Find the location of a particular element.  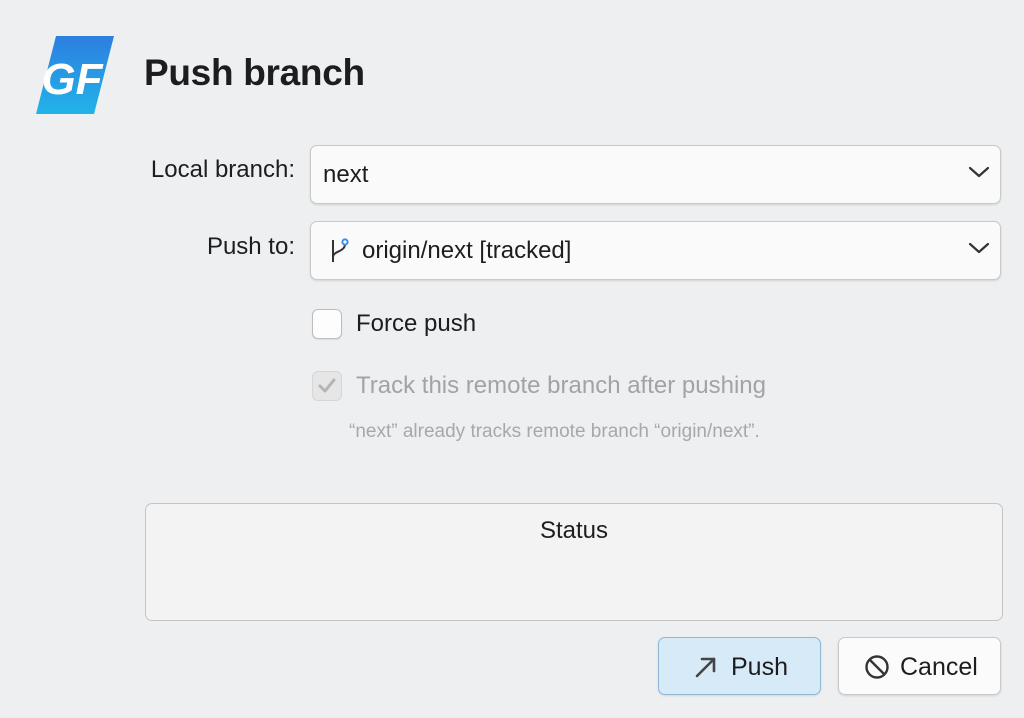

status-title: Status is located at coordinates (574, 530).